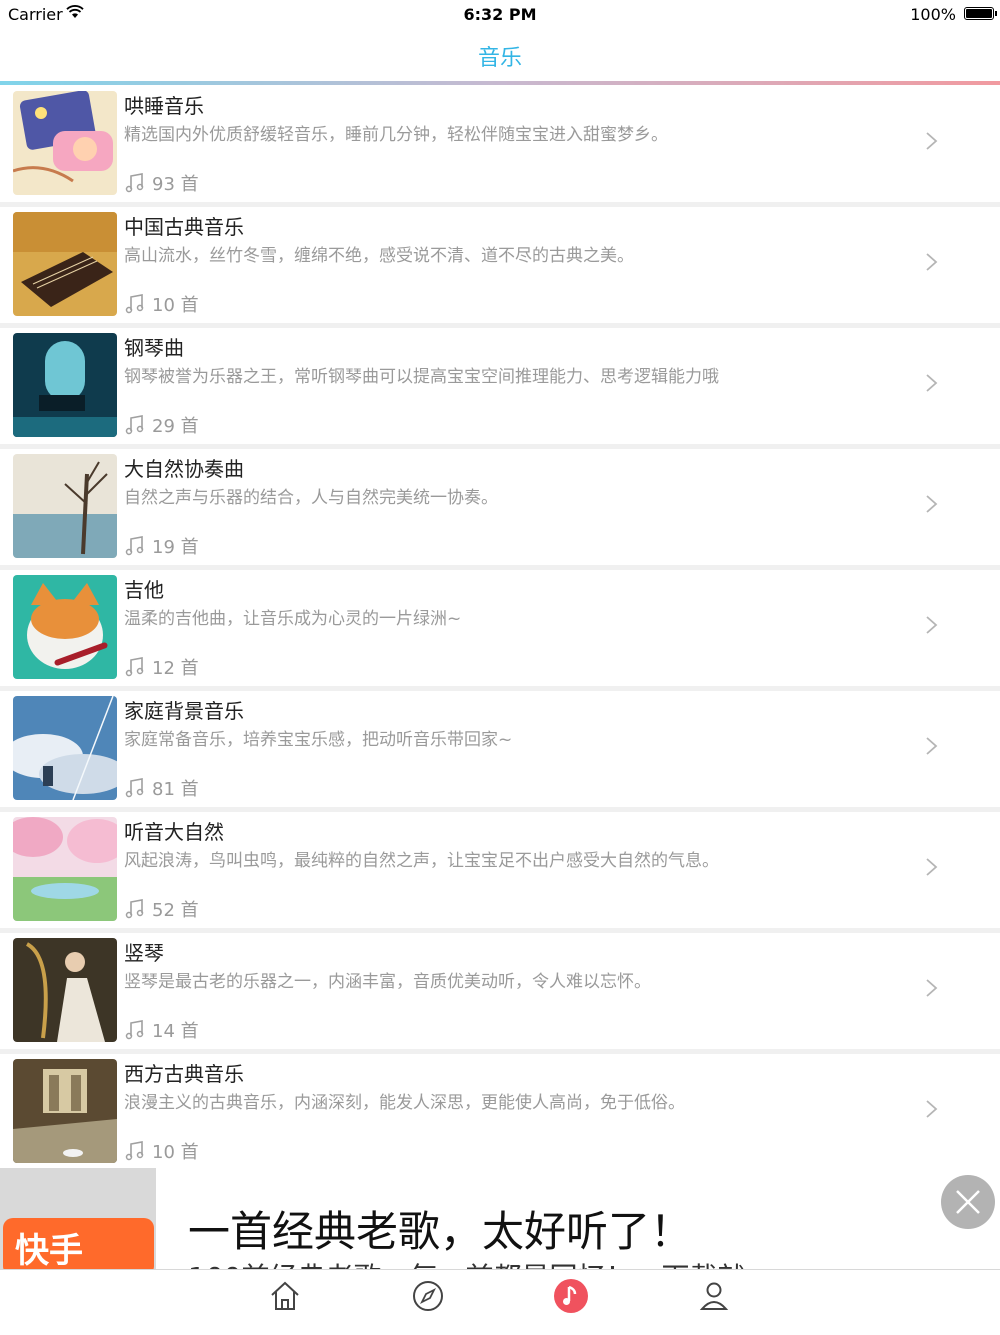  What do you see at coordinates (49, 1250) in the screenshot?
I see `ad-brand-name: 快手` at bounding box center [49, 1250].